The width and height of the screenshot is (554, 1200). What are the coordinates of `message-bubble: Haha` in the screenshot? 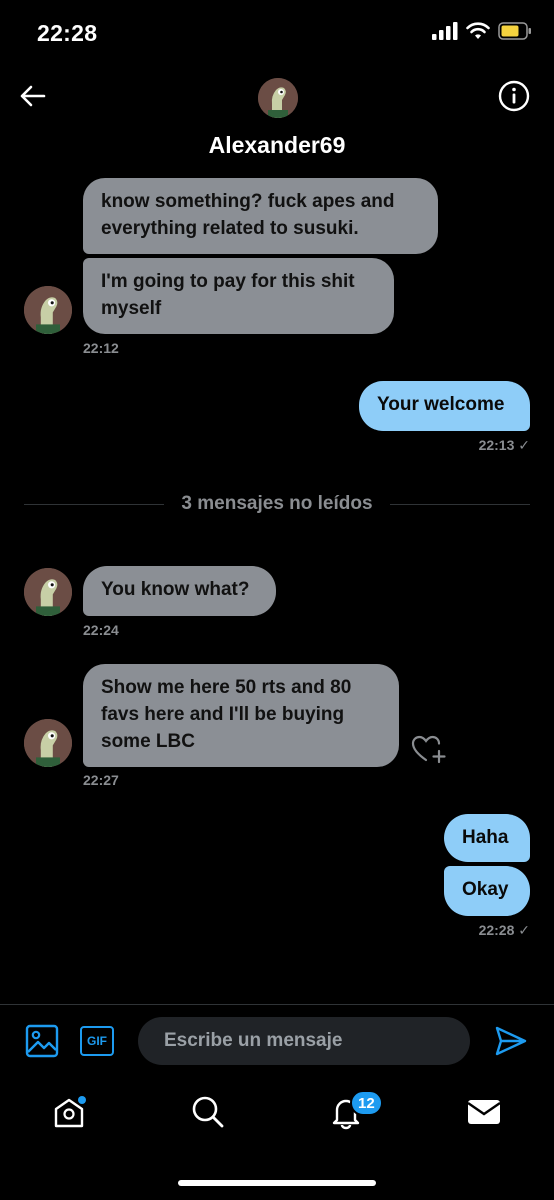 It's located at (487, 838).